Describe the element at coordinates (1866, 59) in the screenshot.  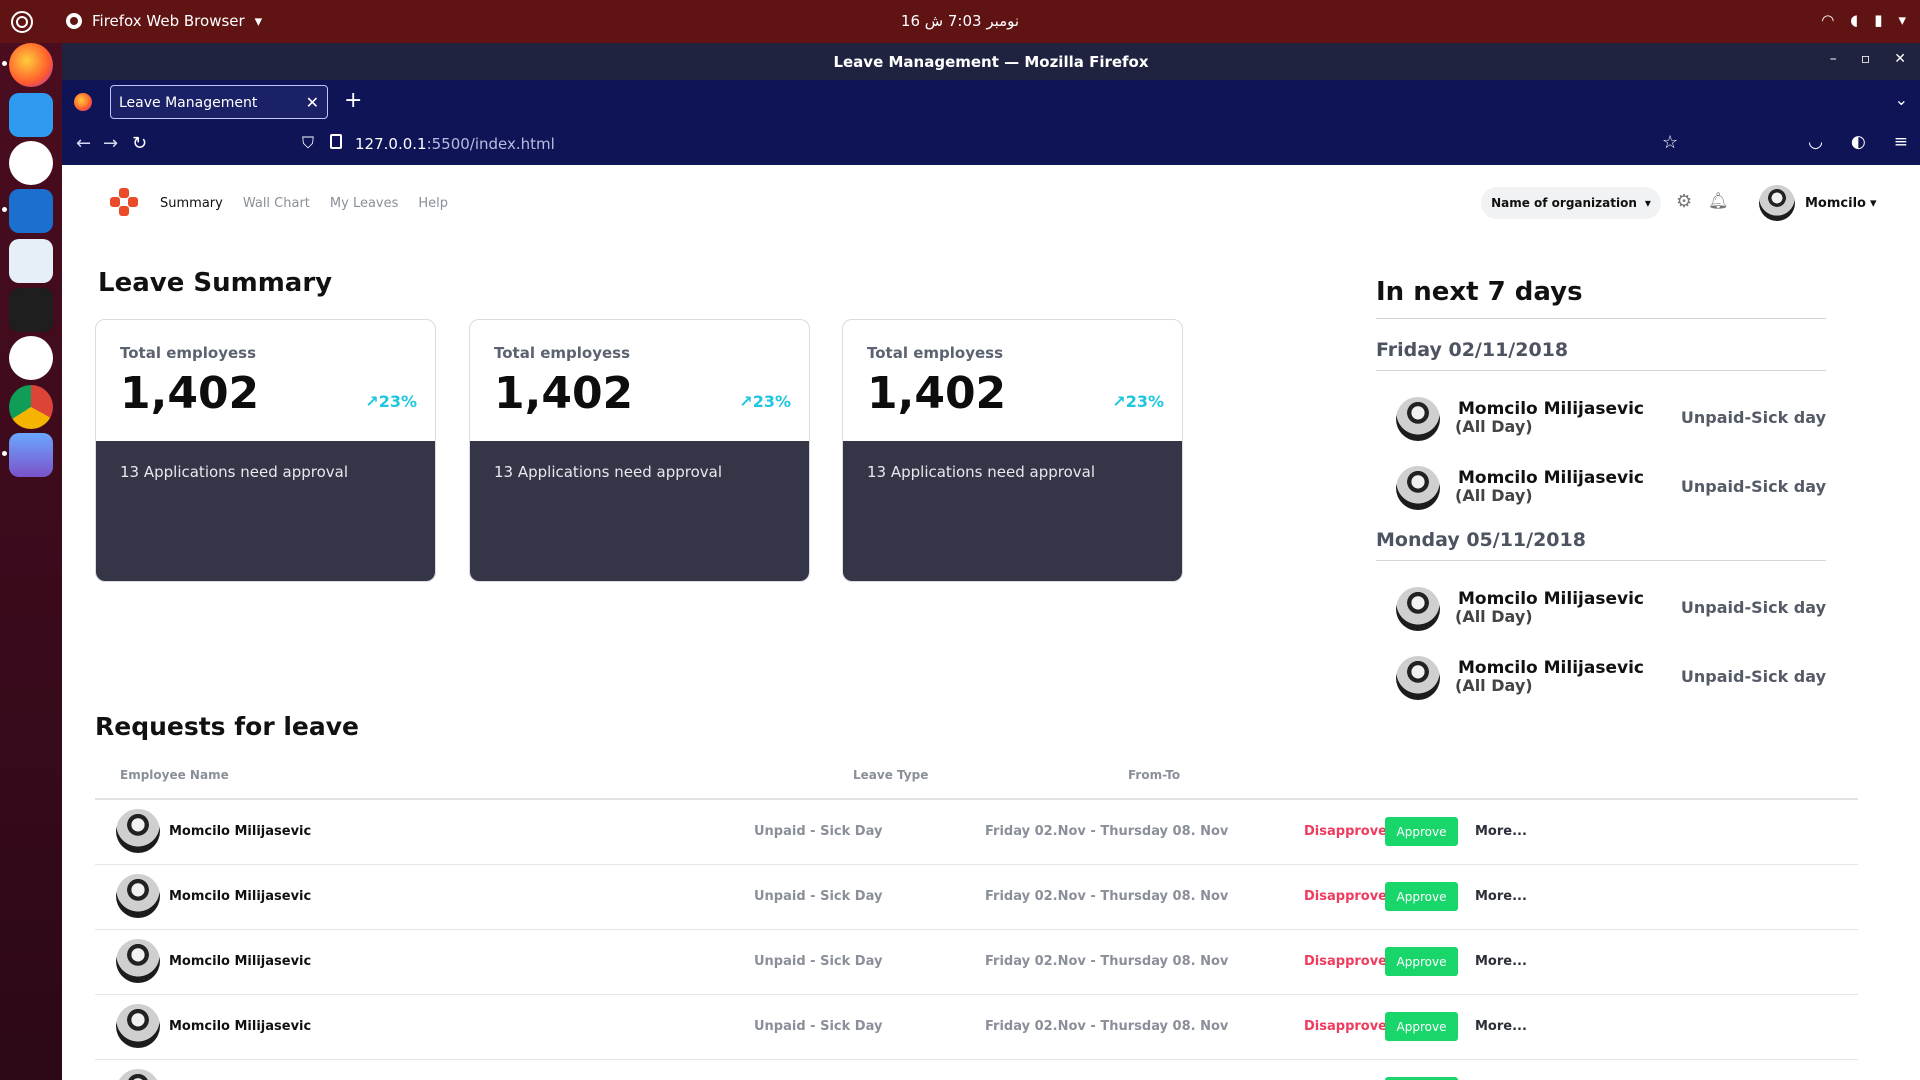
I see `maximize-icon: ▫` at that location.